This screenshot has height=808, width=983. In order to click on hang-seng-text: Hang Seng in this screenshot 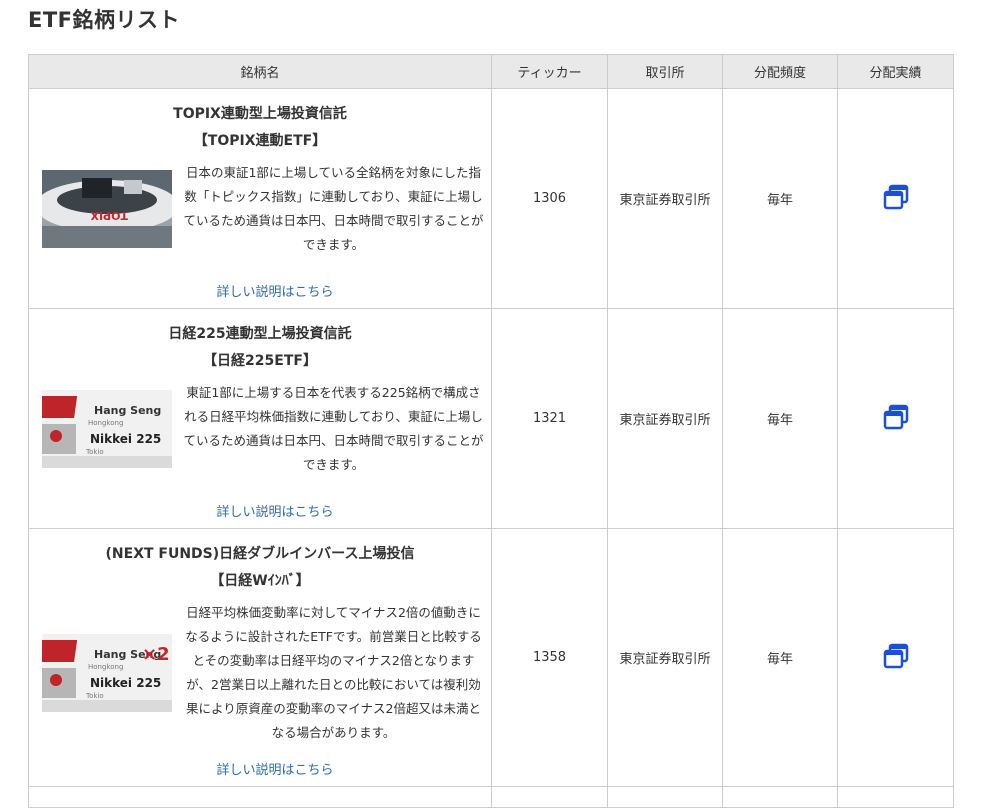, I will do `click(127, 410)`.